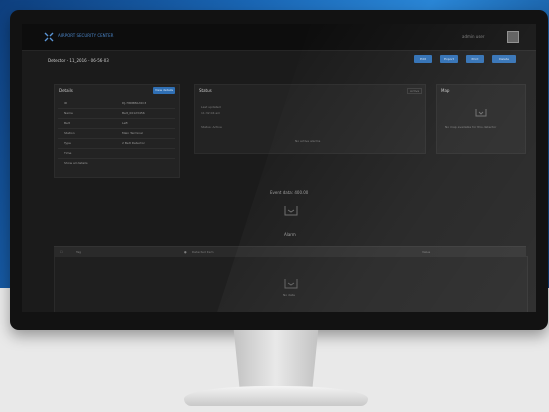 This screenshot has height=412, width=549. Describe the element at coordinates (289, 295) in the screenshot. I see `empty-table-message: No data` at that location.